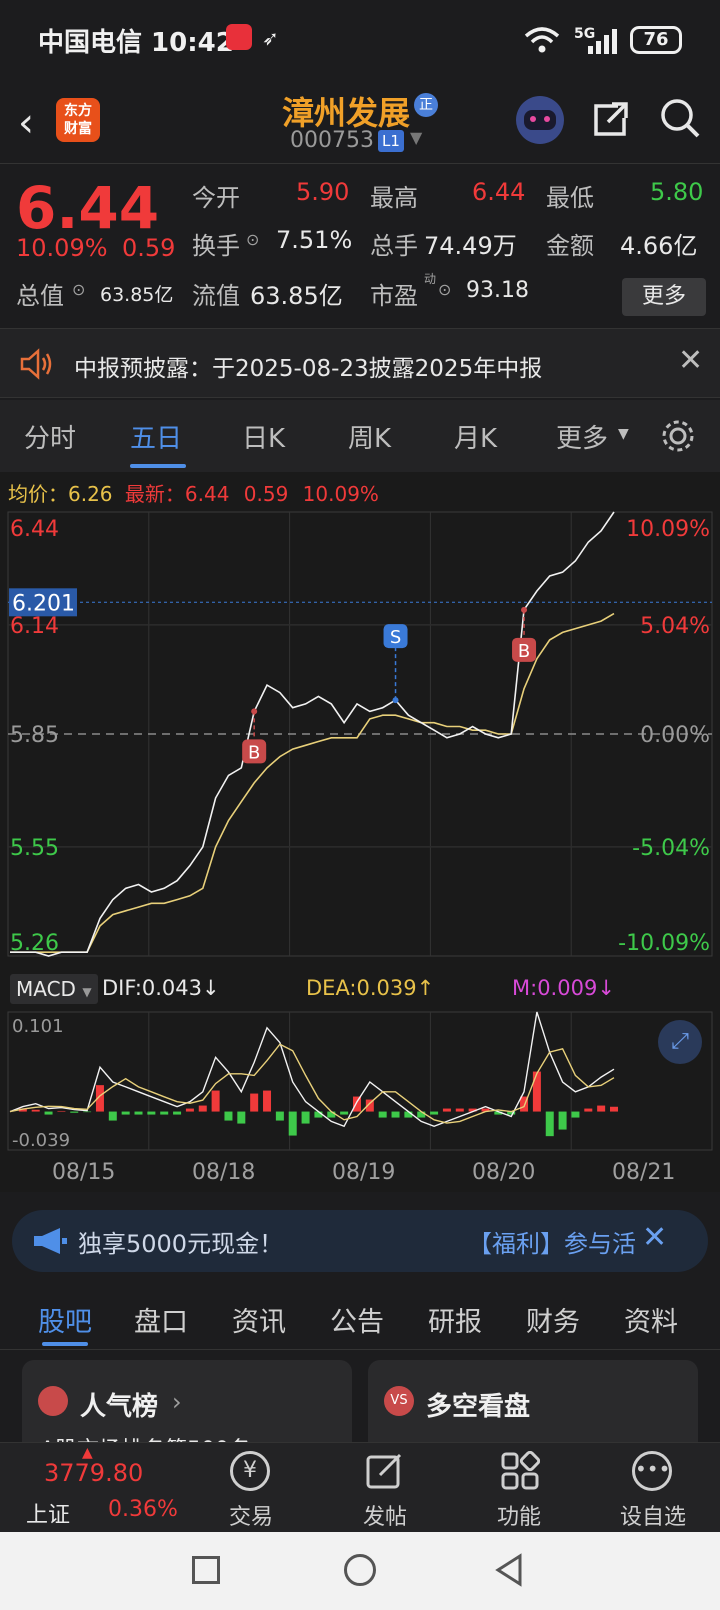 This screenshot has width=720, height=1610. Describe the element at coordinates (677, 192) in the screenshot. I see `low-value: 5.80` at that location.